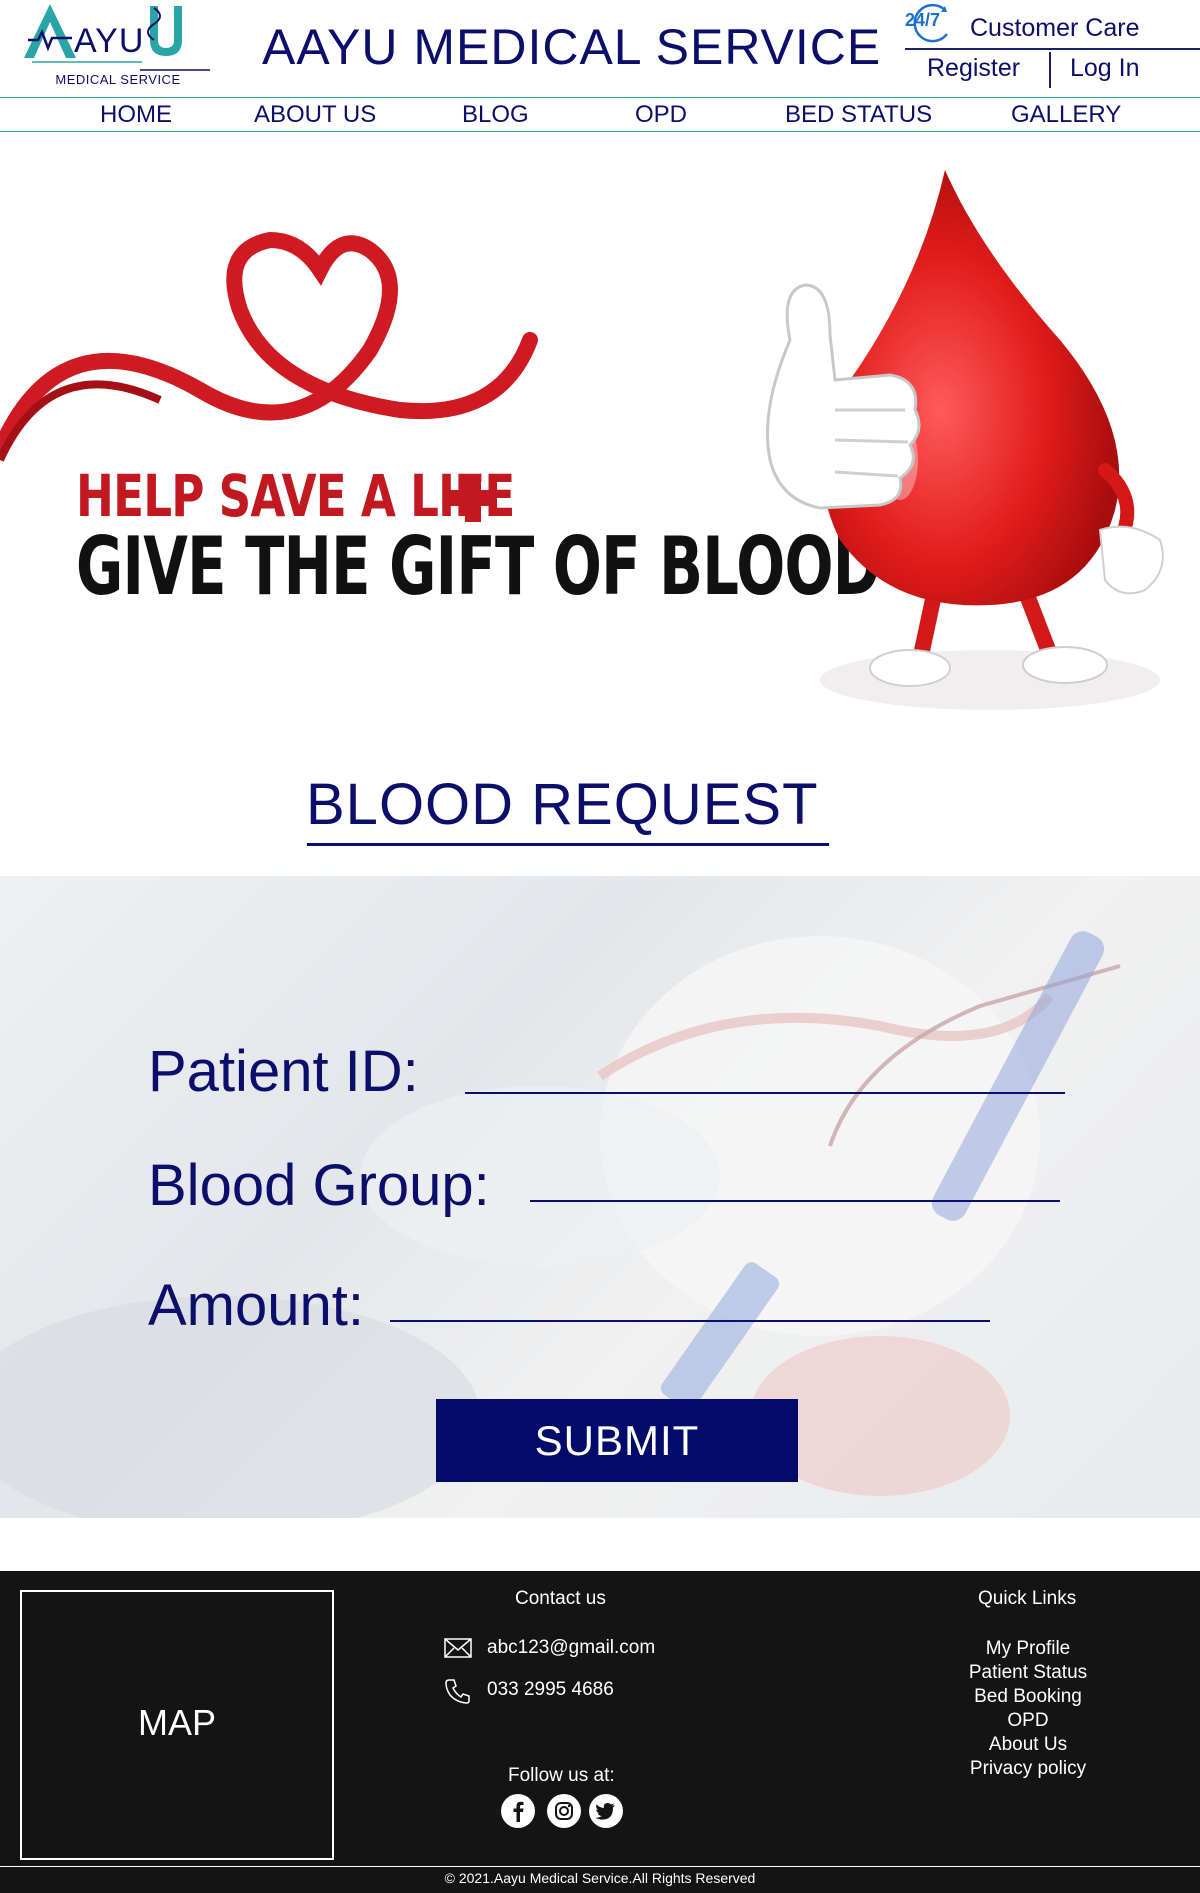  Describe the element at coordinates (256, 1305) in the screenshot. I see `amount-label: Amount:` at that location.